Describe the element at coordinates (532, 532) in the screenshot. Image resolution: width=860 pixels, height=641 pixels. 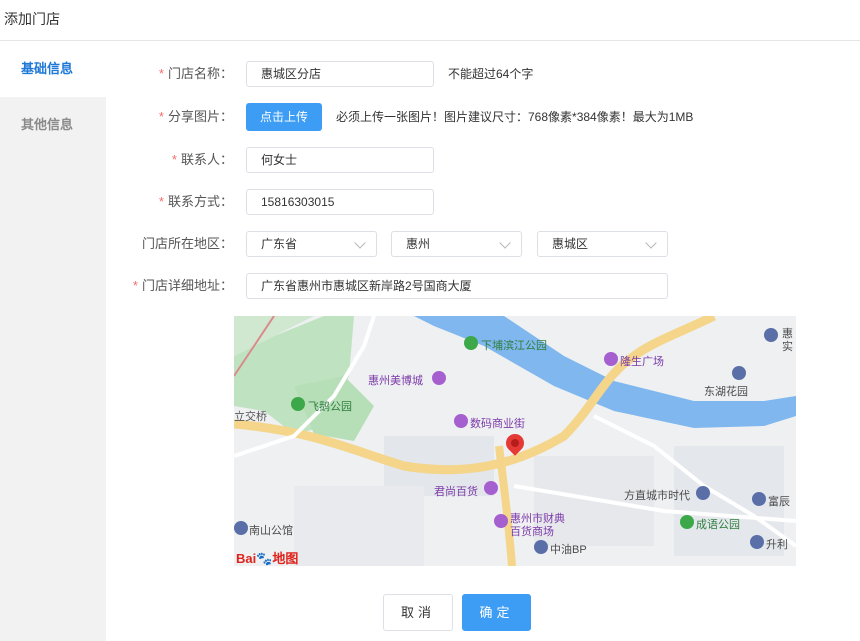
I see `map-label-baihuo: 百货商场` at that location.